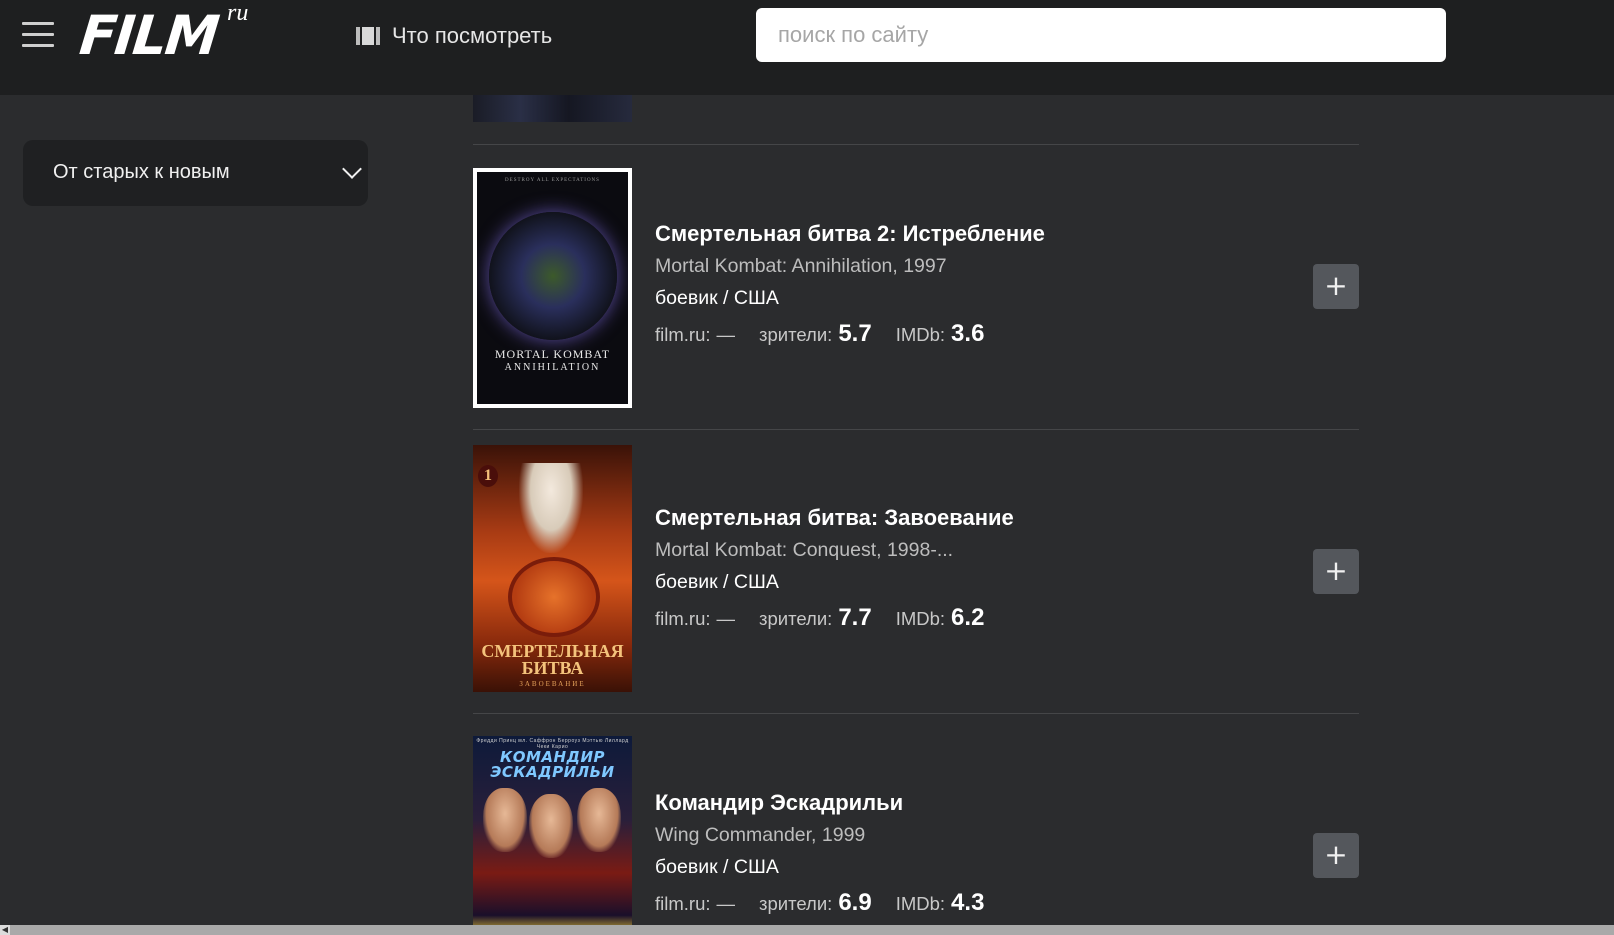 Image resolution: width=1614 pixels, height=935 pixels. What do you see at coordinates (238, 13) in the screenshot?
I see `logo-sup: ru` at bounding box center [238, 13].